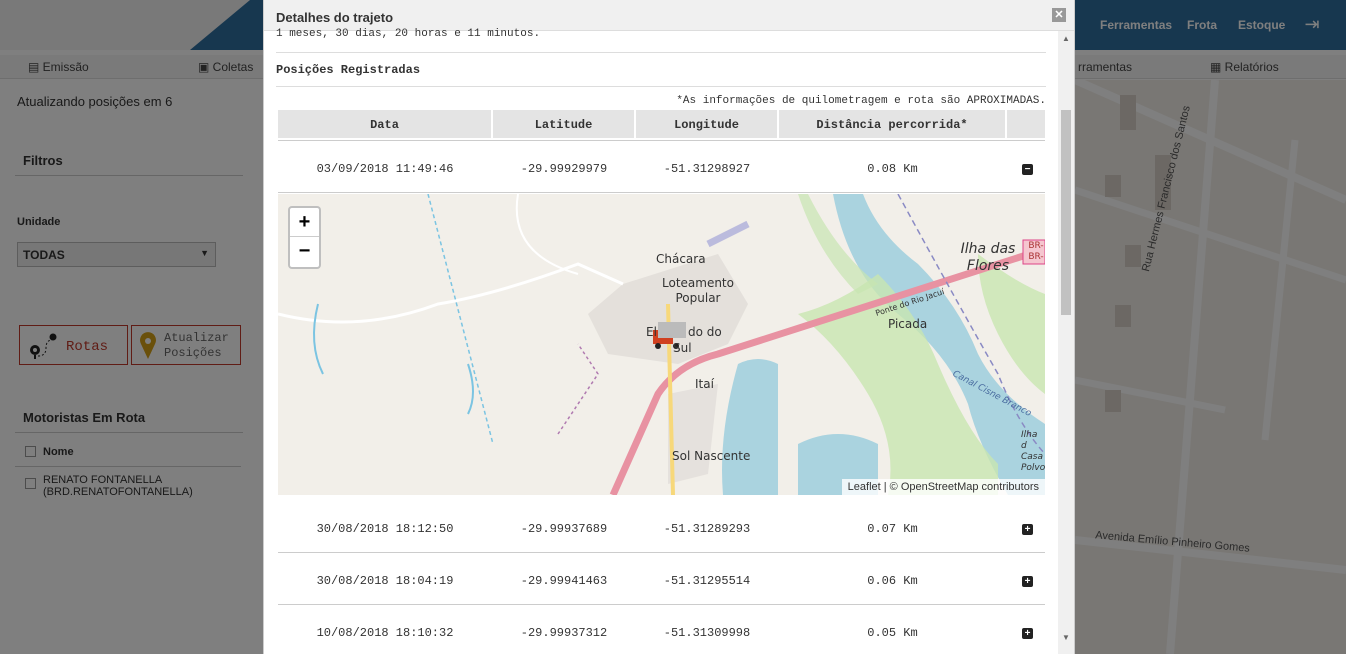 This screenshot has width=1346, height=654. Describe the element at coordinates (1066, 637) in the screenshot. I see `scroll-down-icon: ▼` at that location.